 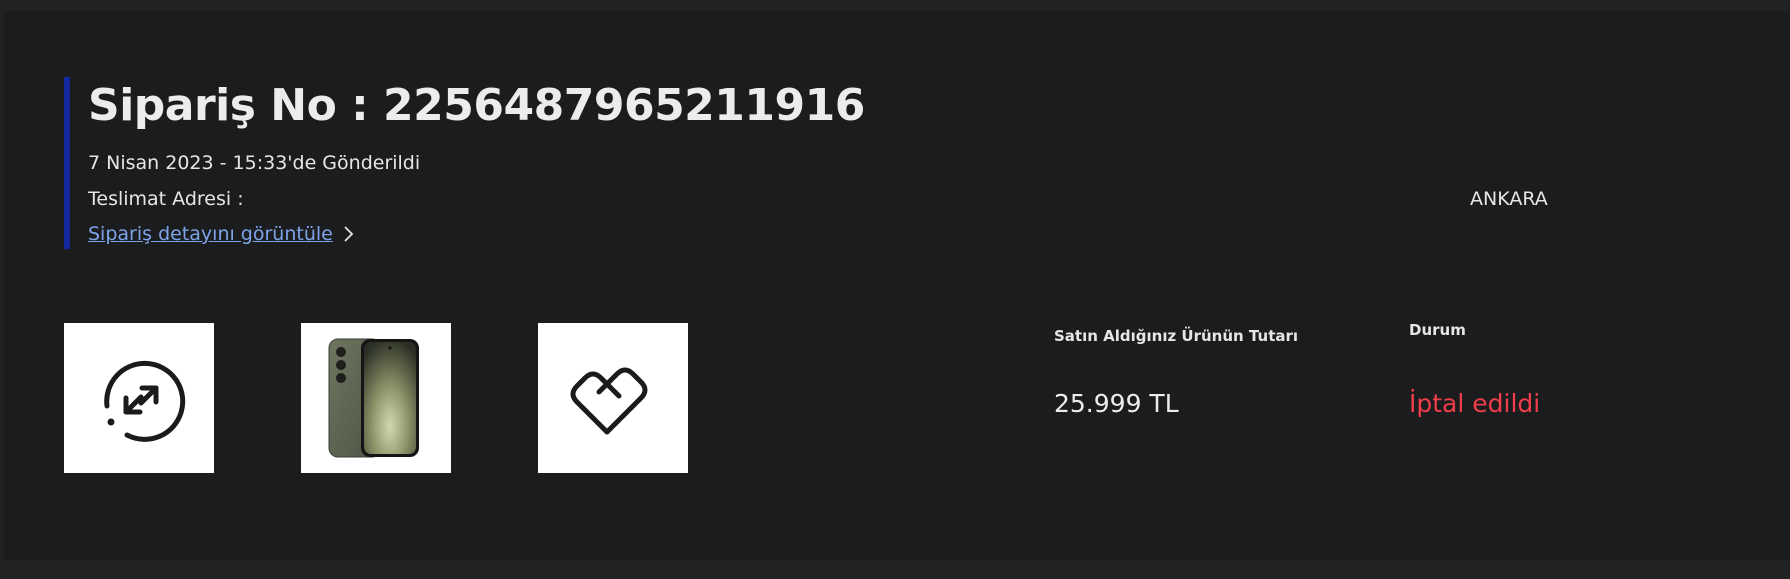 What do you see at coordinates (254, 163) in the screenshot?
I see `order-sent-date: 7 Nisan 2023 - 15:33'de Gönderildi` at bounding box center [254, 163].